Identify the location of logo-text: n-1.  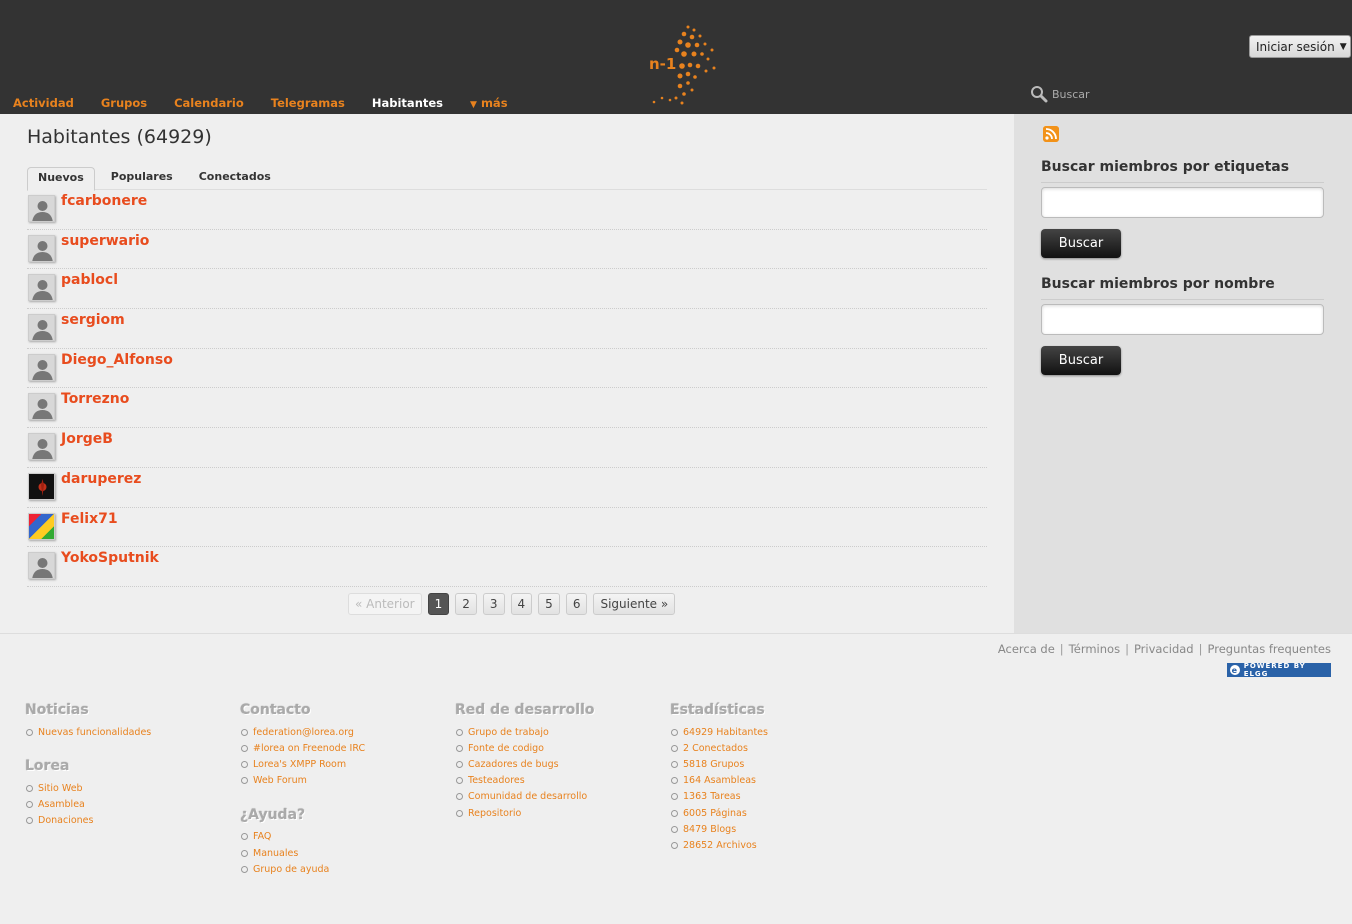
(662, 64).